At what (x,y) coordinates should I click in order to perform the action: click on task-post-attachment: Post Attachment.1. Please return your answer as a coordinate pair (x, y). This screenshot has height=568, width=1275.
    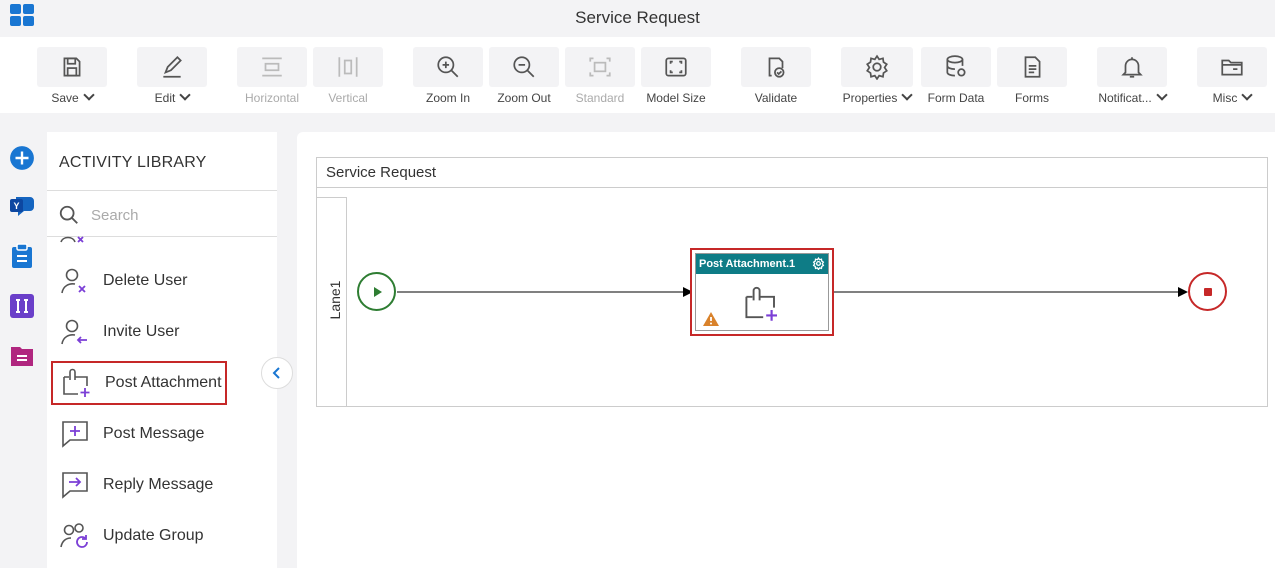
    Looking at the image, I should click on (762, 292).